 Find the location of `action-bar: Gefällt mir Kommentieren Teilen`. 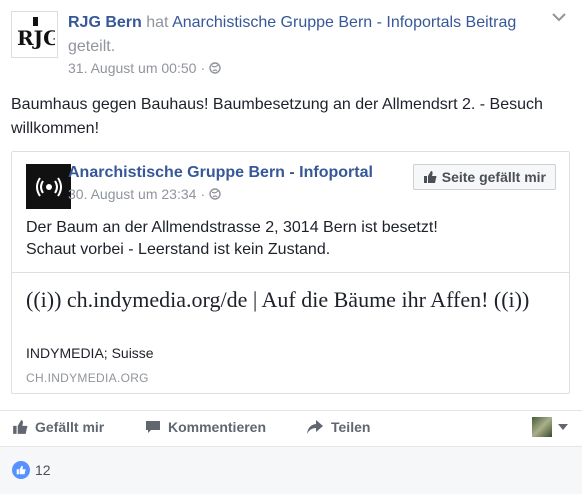

action-bar: Gefällt mir Kommentieren Teilen is located at coordinates (291, 428).